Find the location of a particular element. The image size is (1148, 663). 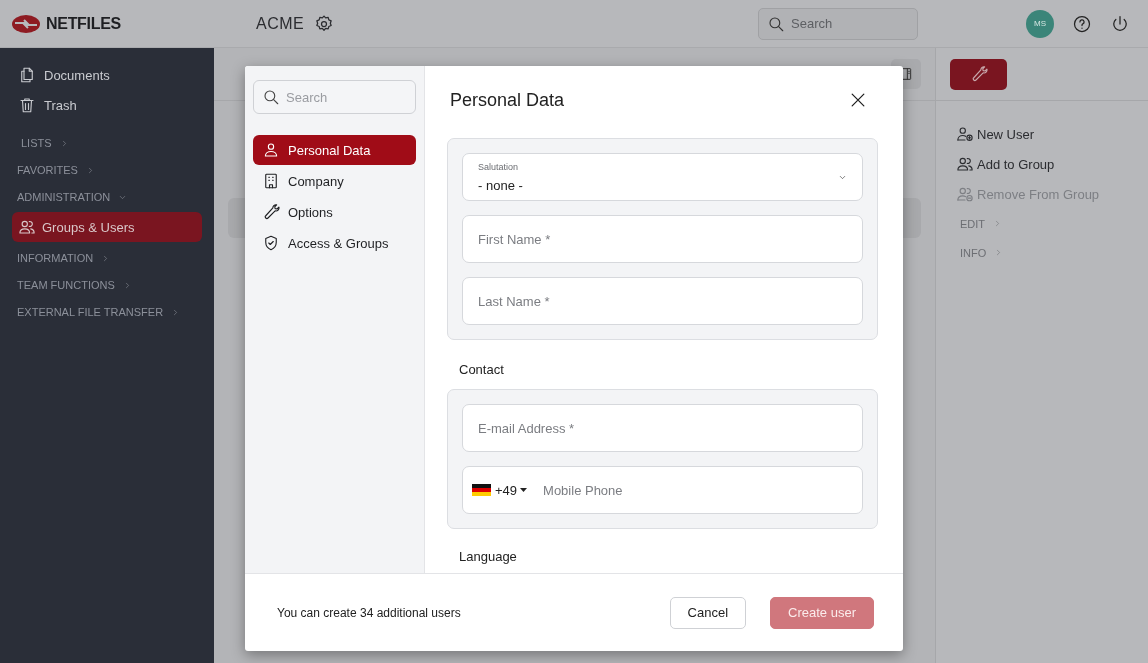

input-field: First Name * is located at coordinates (662, 239).